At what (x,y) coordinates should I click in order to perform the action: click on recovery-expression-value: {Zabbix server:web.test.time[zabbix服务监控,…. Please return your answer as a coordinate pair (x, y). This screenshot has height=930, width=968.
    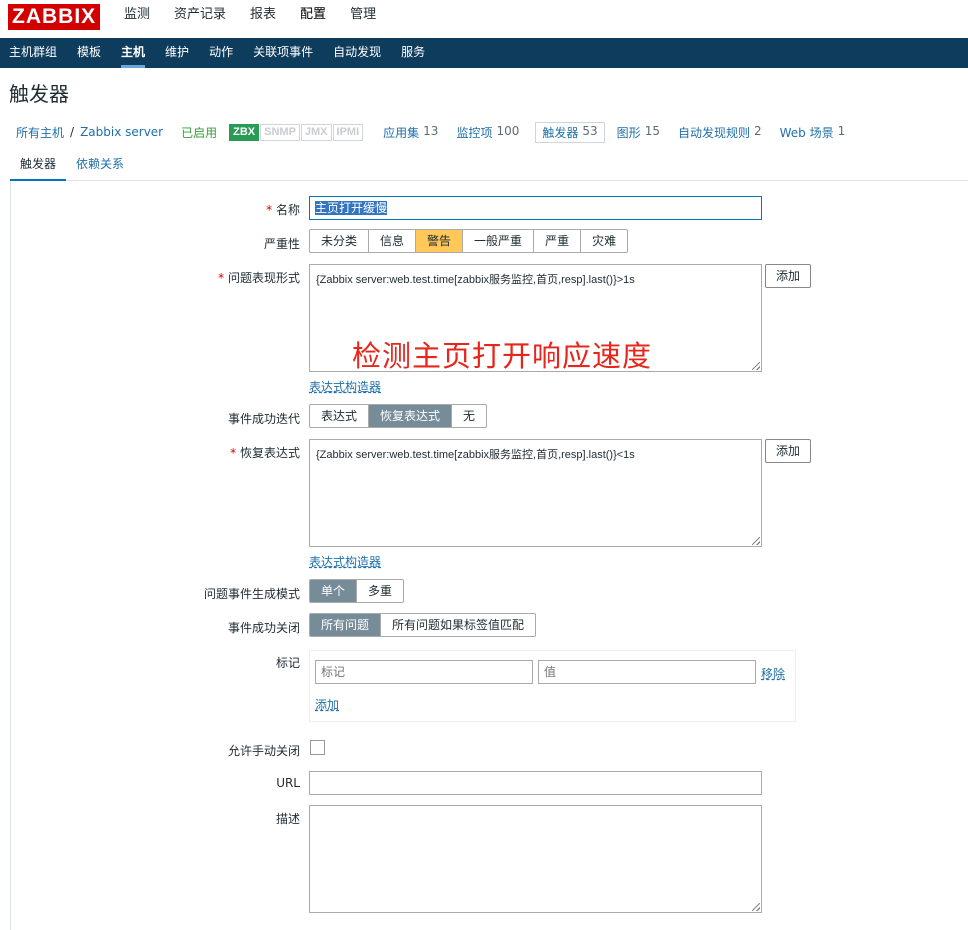
    Looking at the image, I should click on (475, 455).